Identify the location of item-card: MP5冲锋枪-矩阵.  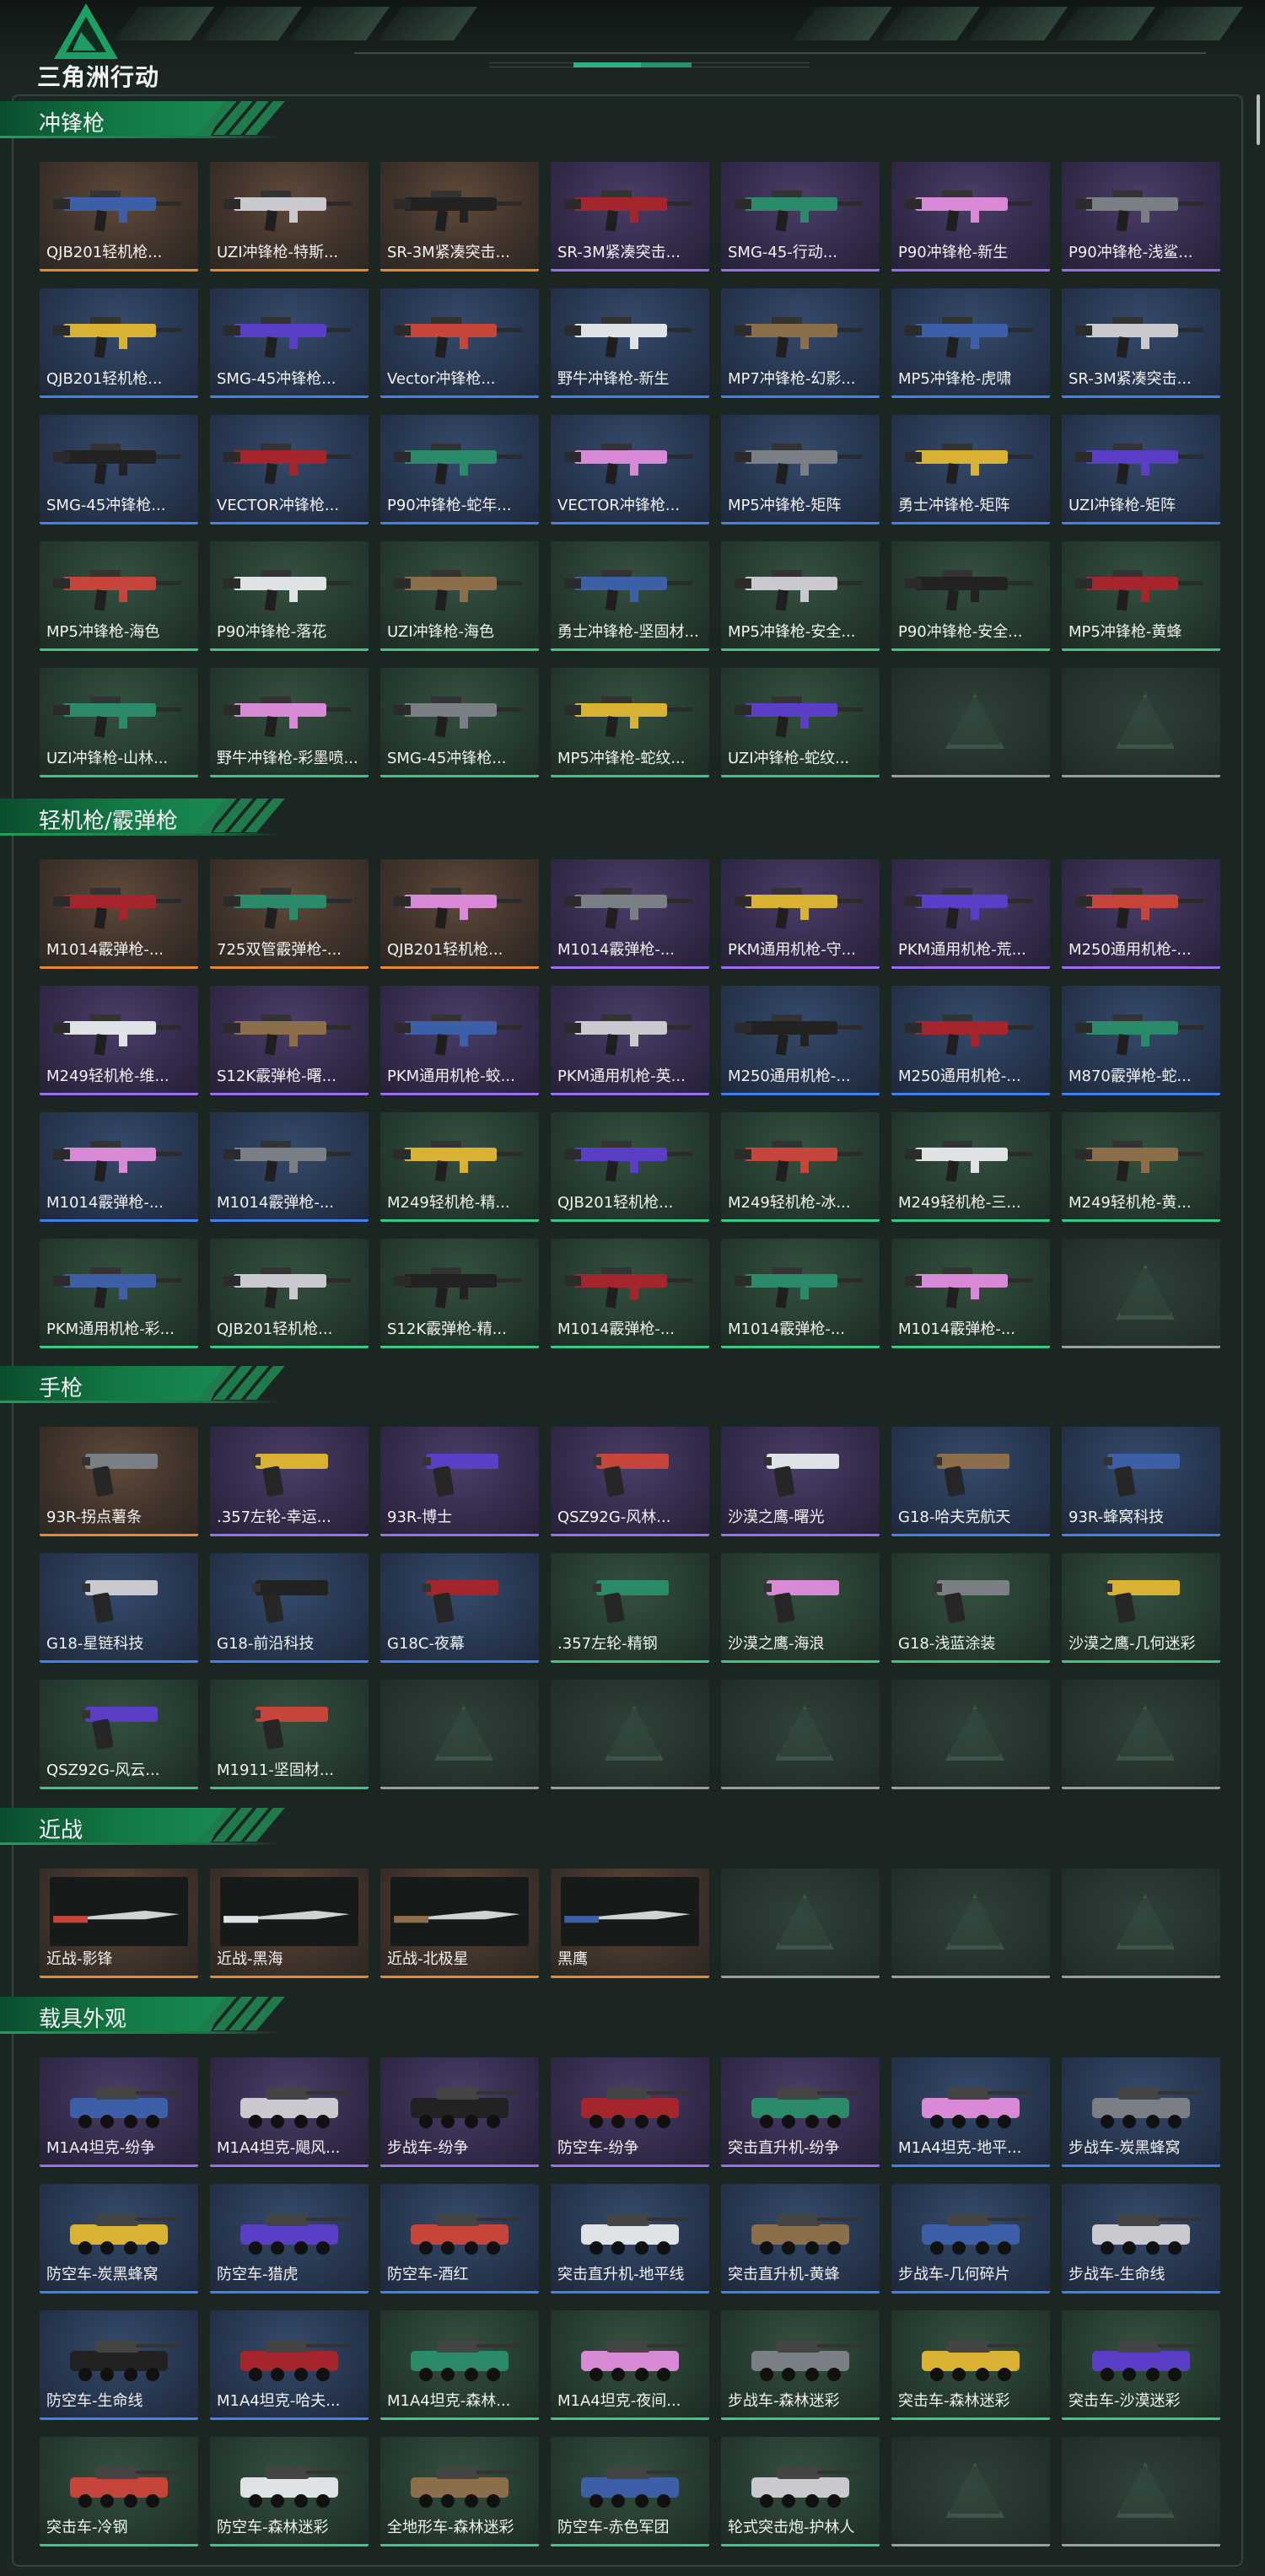
(801, 470).